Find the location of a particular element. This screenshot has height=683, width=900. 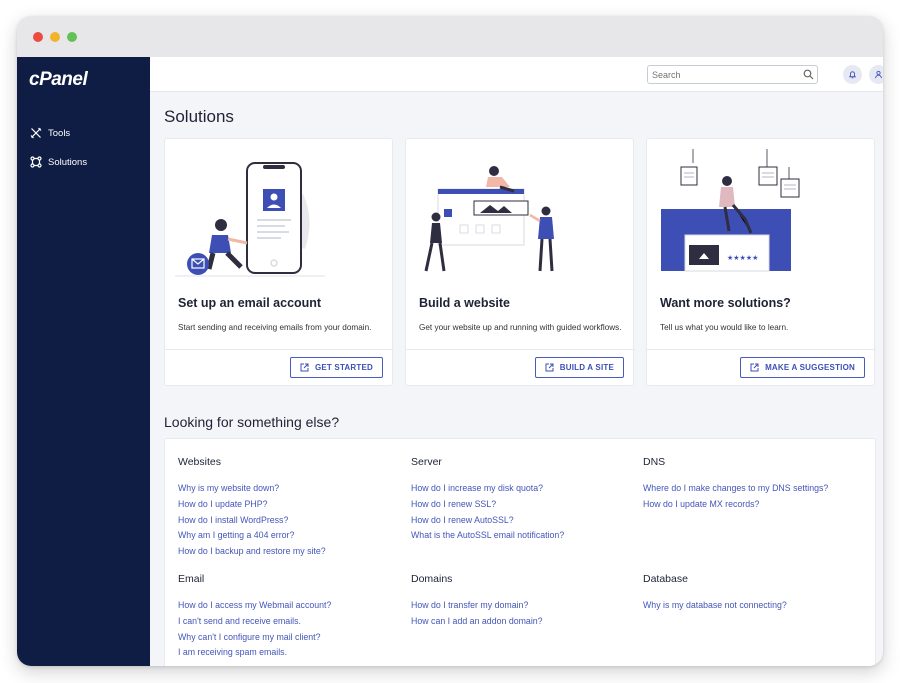

help-group-title: Websites is located at coordinates (199, 462).